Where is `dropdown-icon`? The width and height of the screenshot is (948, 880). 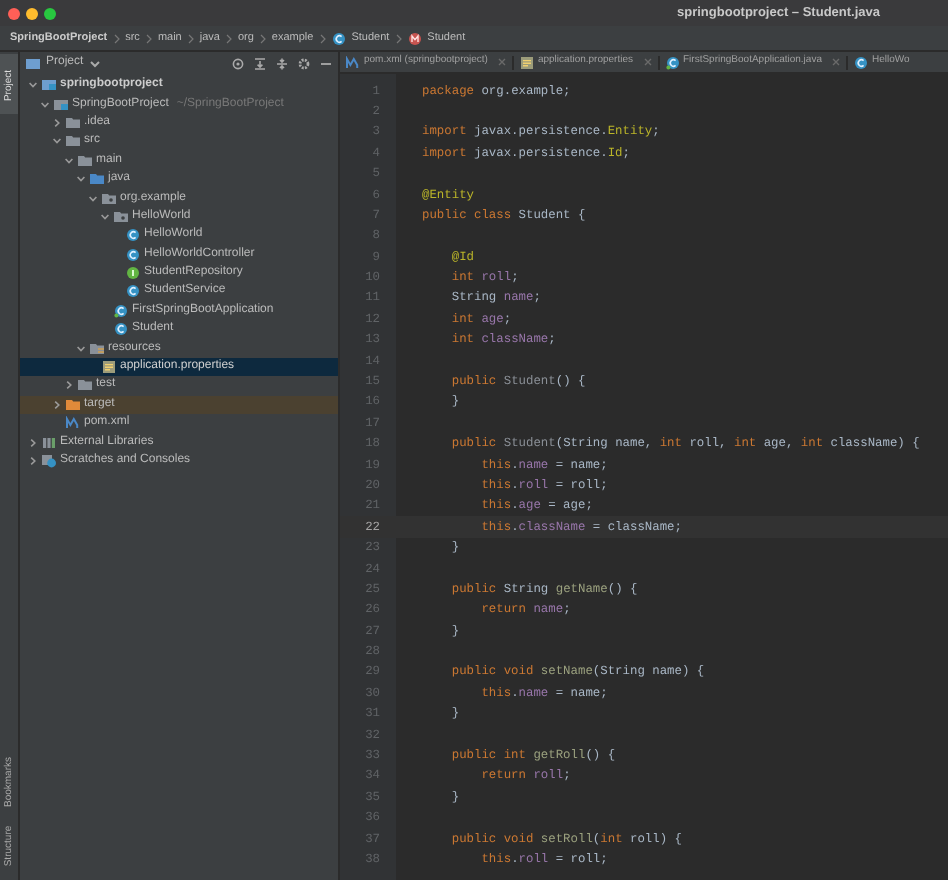
dropdown-icon is located at coordinates (94, 63).